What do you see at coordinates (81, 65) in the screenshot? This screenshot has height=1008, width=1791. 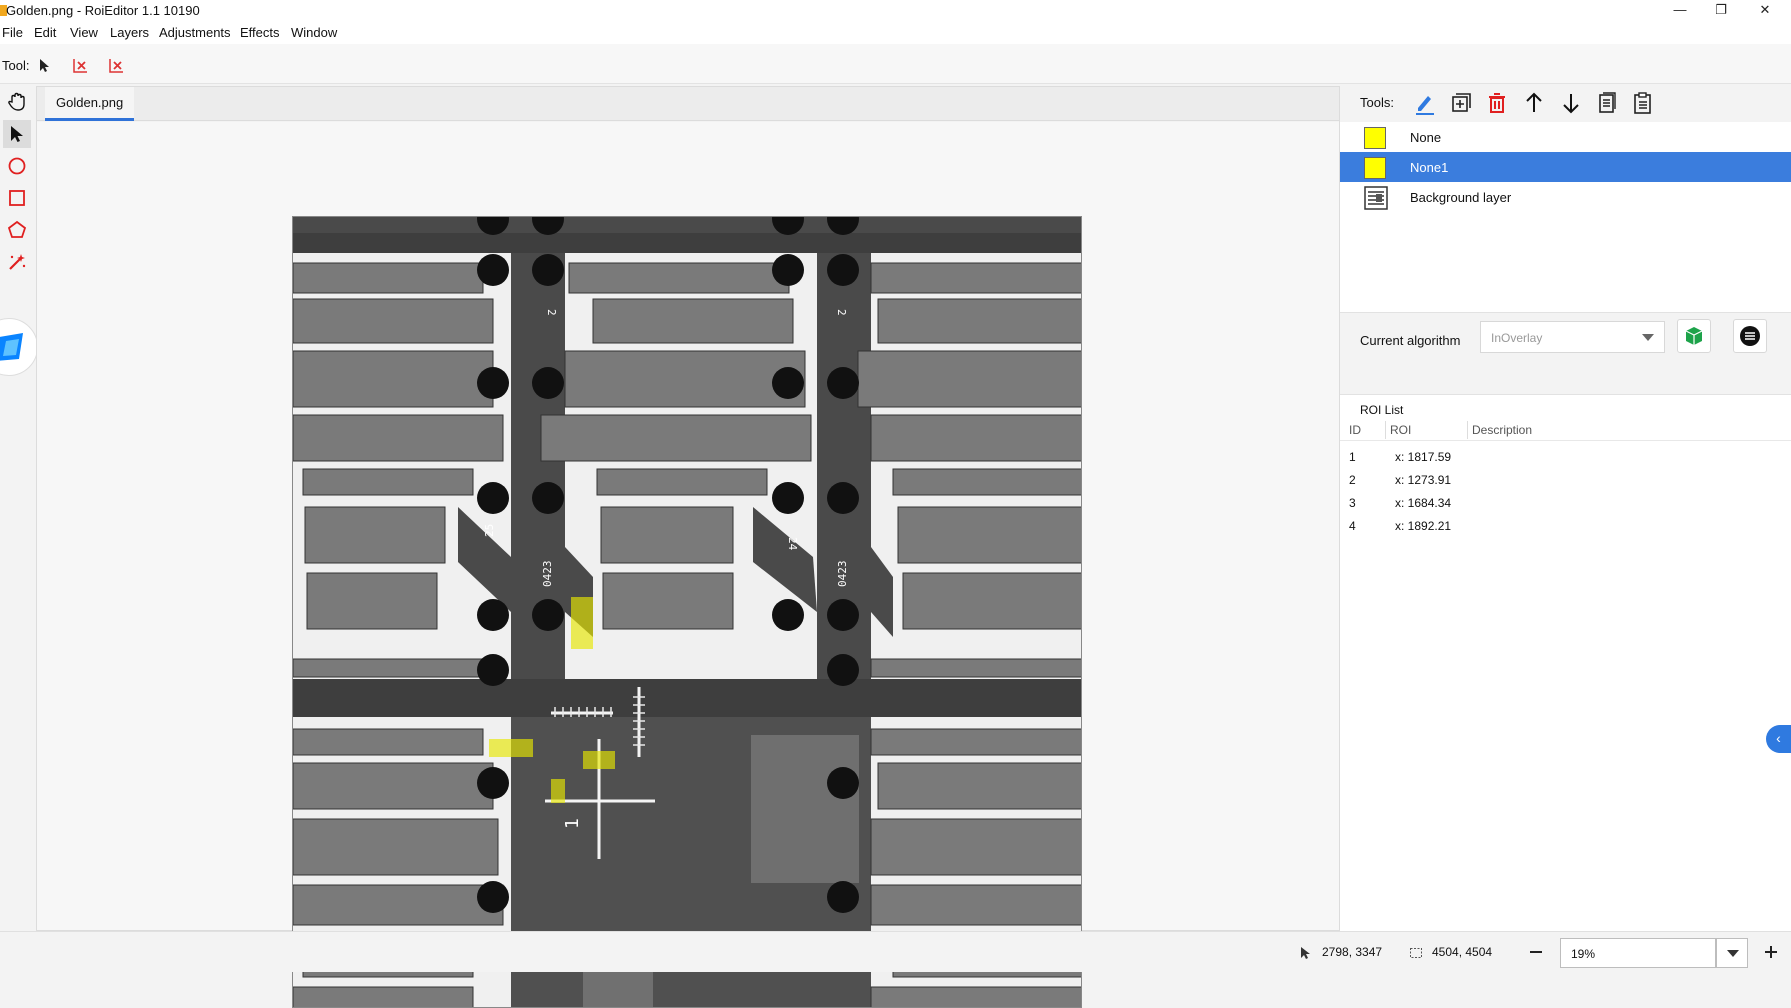 I see `clear-roi-icon` at bounding box center [81, 65].